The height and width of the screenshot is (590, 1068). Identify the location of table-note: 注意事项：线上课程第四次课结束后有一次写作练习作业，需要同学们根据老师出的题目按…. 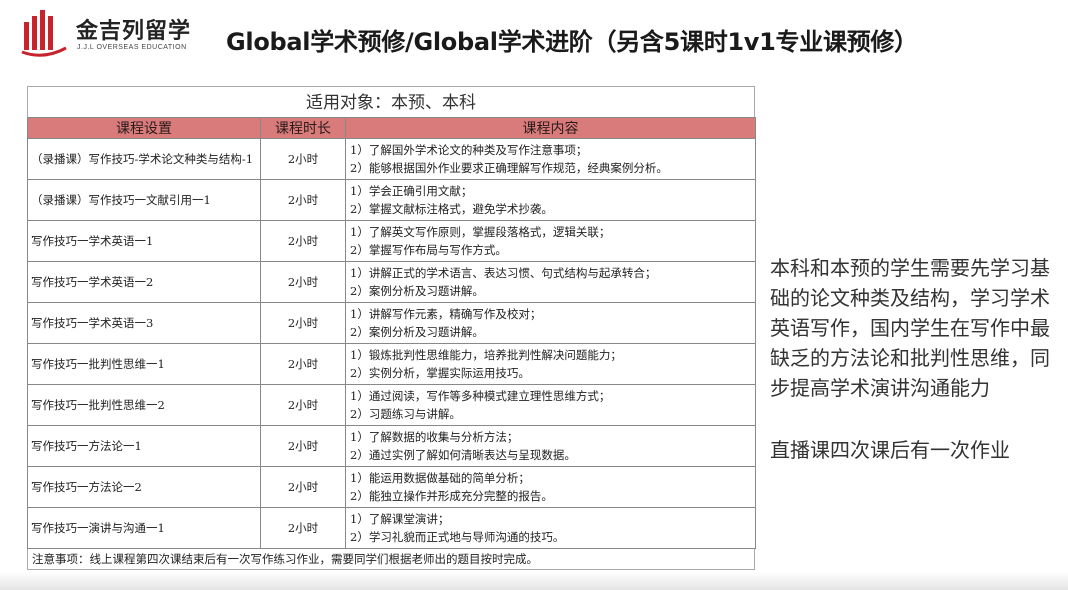
(391, 559).